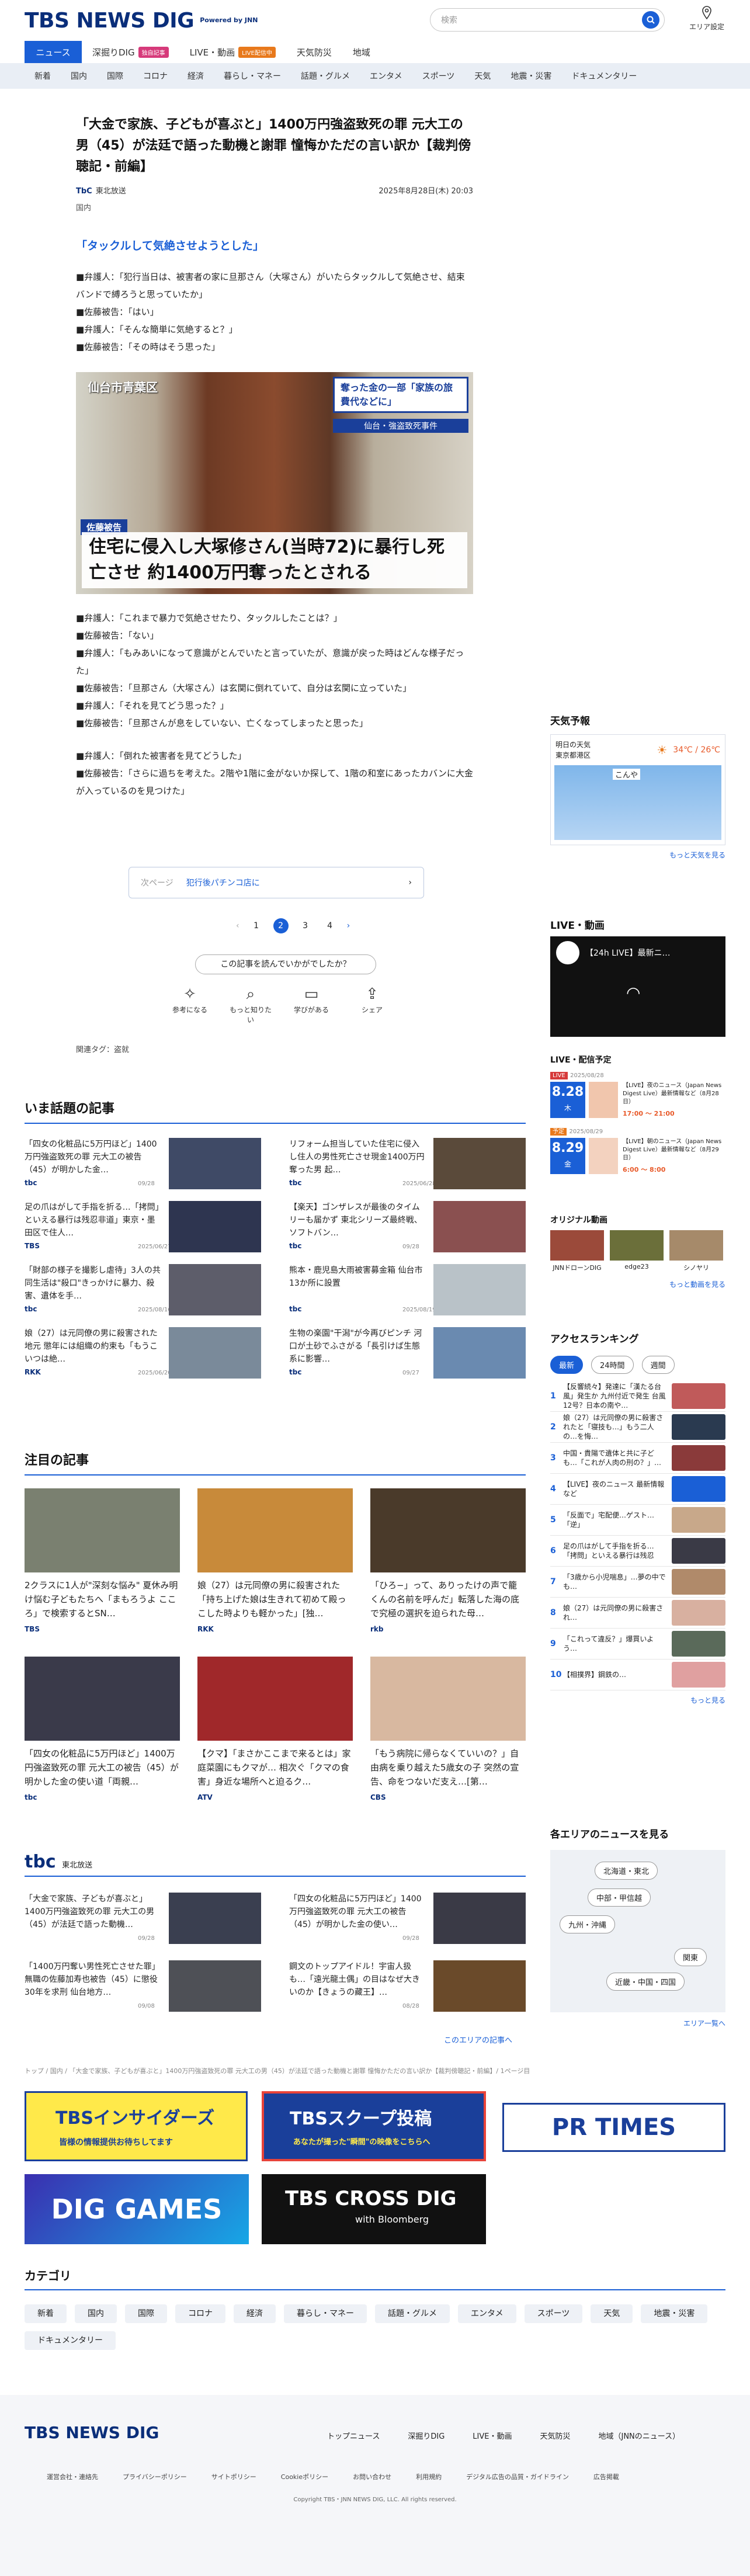 The width and height of the screenshot is (750, 2576). I want to click on orig-more-link: もっと動画を見る, so click(638, 1284).